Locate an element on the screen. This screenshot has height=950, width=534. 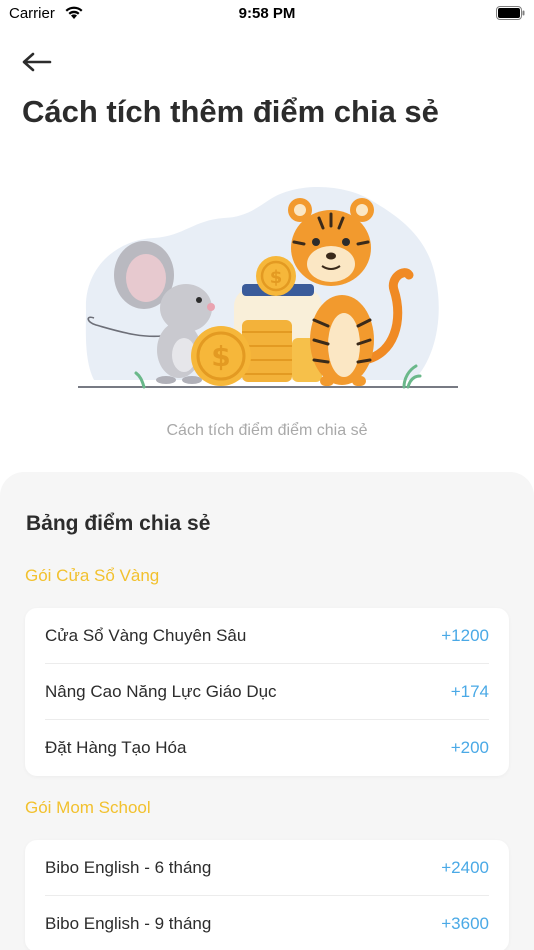
item-name: Bibo English - 6 tháng is located at coordinates (128, 867).